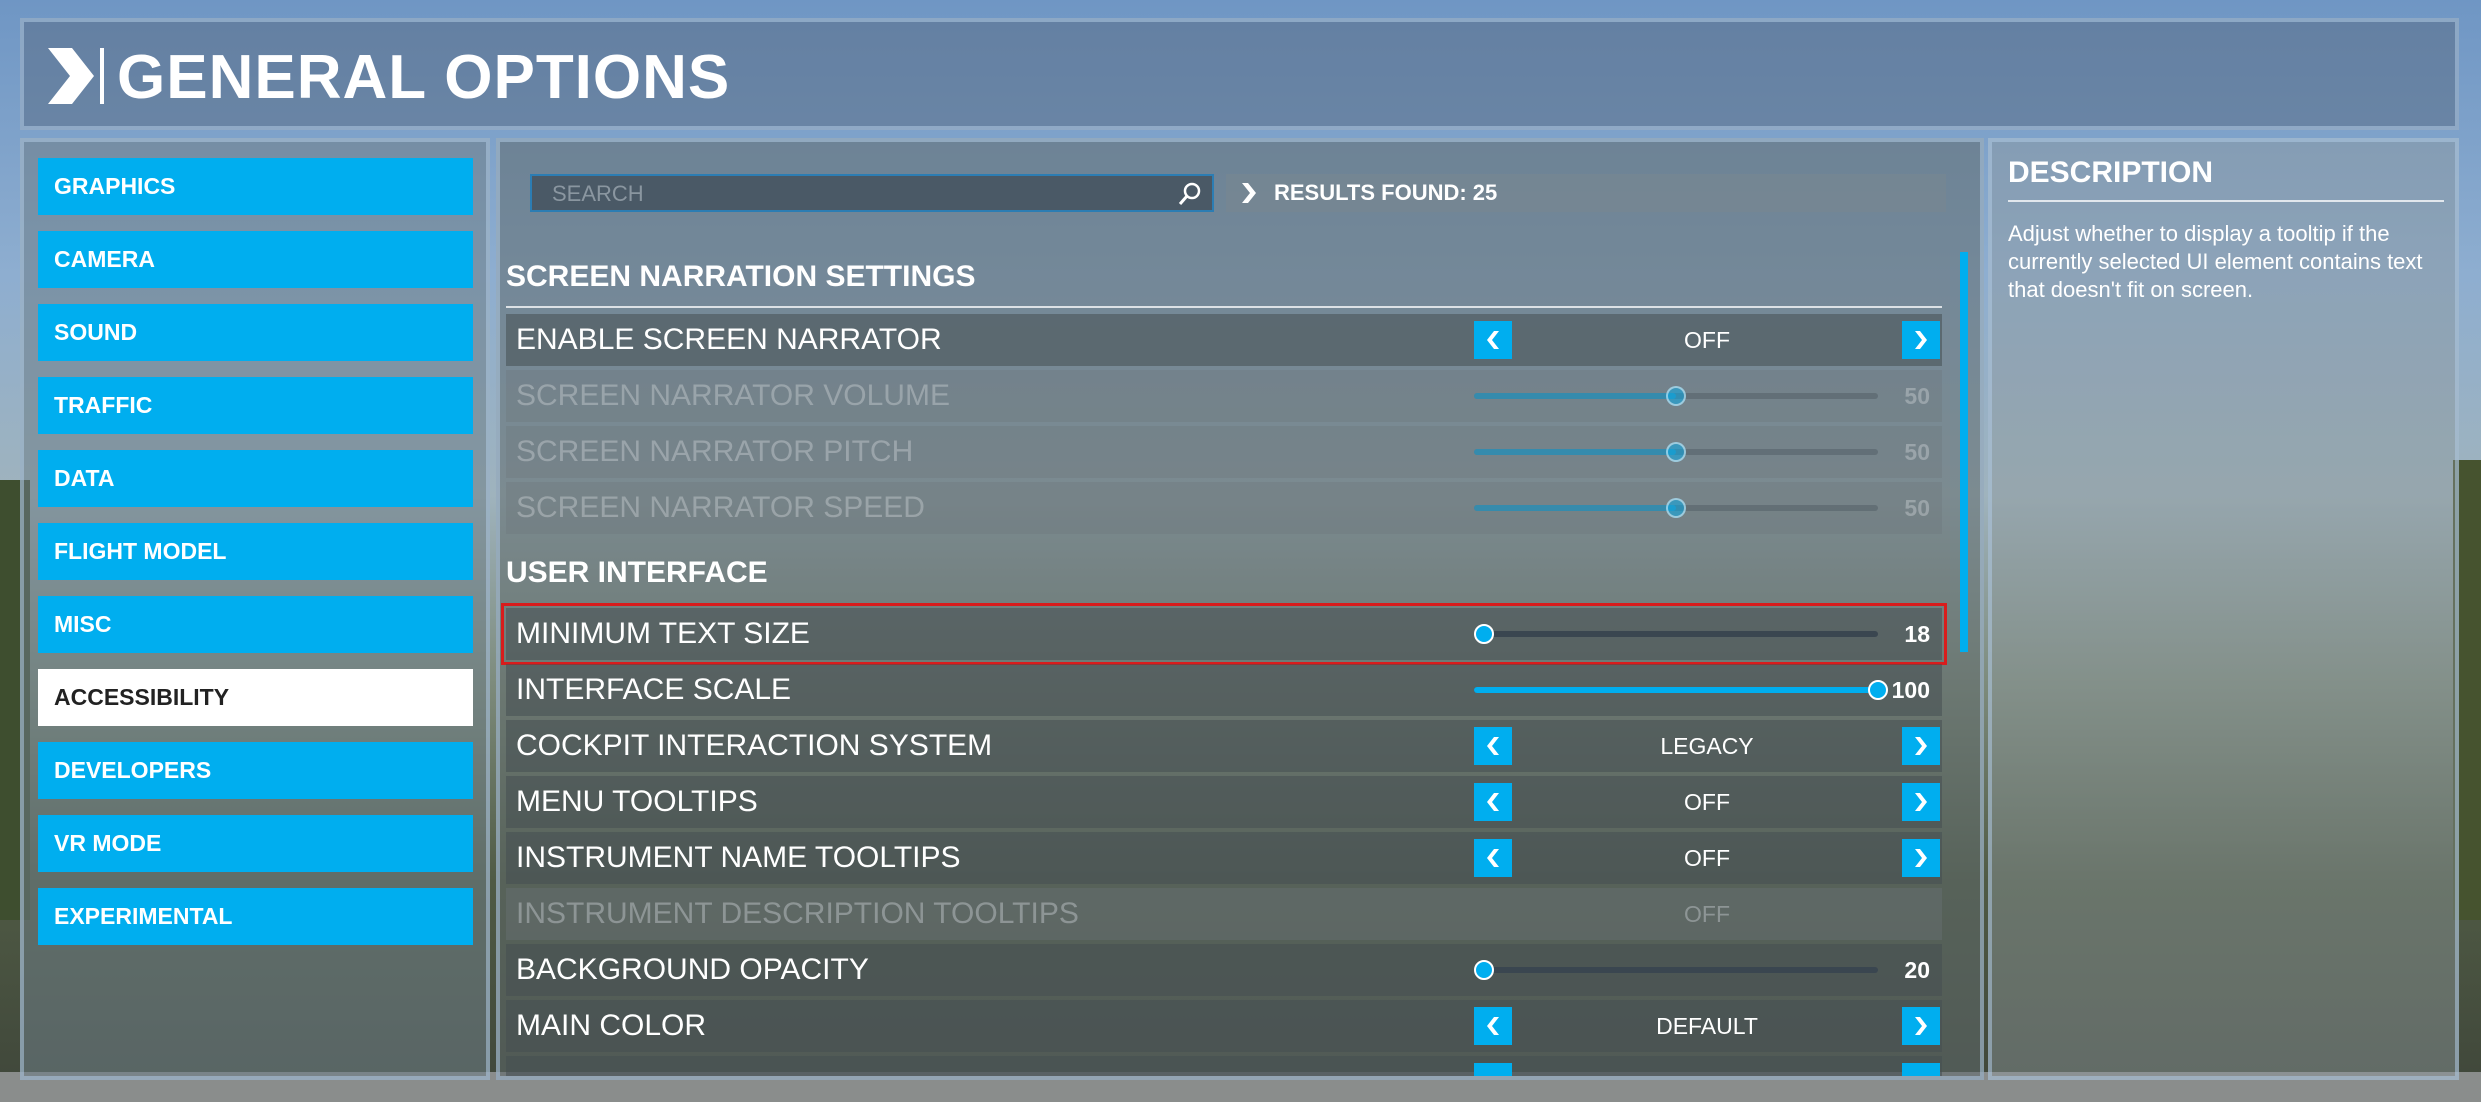 Image resolution: width=2481 pixels, height=1102 pixels. I want to click on search-input, so click(852, 194).